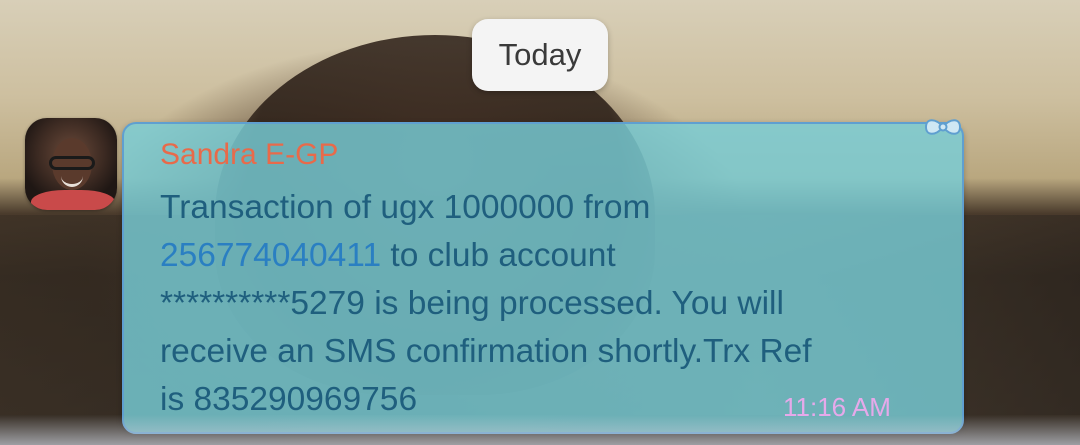 The width and height of the screenshot is (1080, 445). Describe the element at coordinates (405, 207) in the screenshot. I see `message-line: Transaction of ugx 1000000 from` at that location.